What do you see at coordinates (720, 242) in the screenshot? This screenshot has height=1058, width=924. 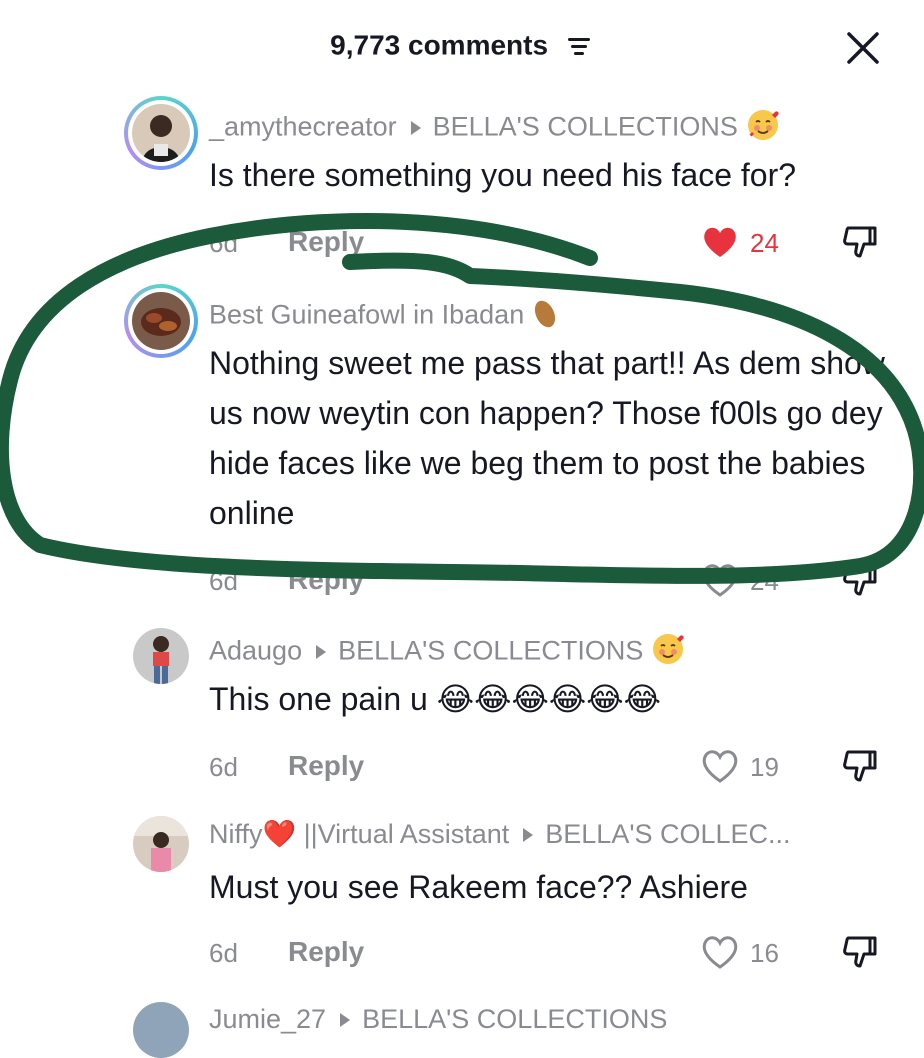 I see `heart-filled-icon` at bounding box center [720, 242].